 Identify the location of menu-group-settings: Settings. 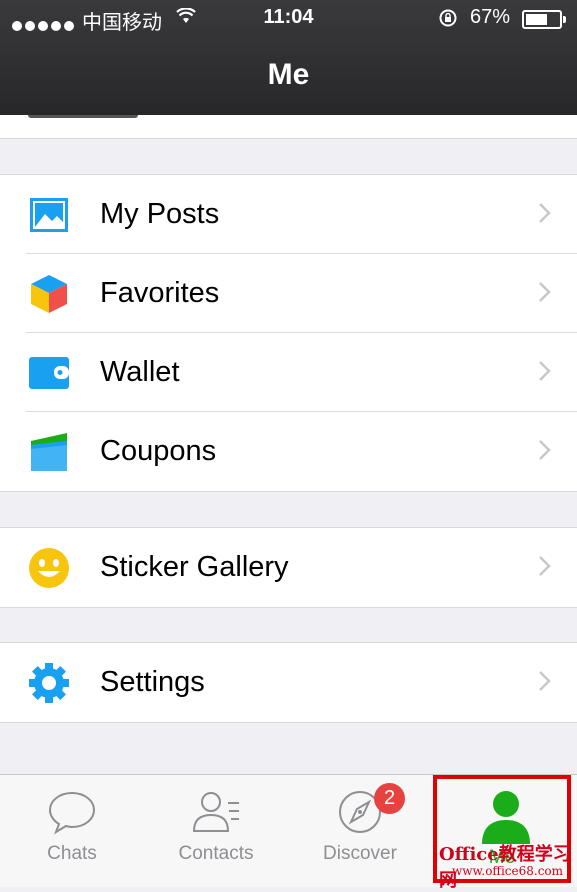
(288, 682).